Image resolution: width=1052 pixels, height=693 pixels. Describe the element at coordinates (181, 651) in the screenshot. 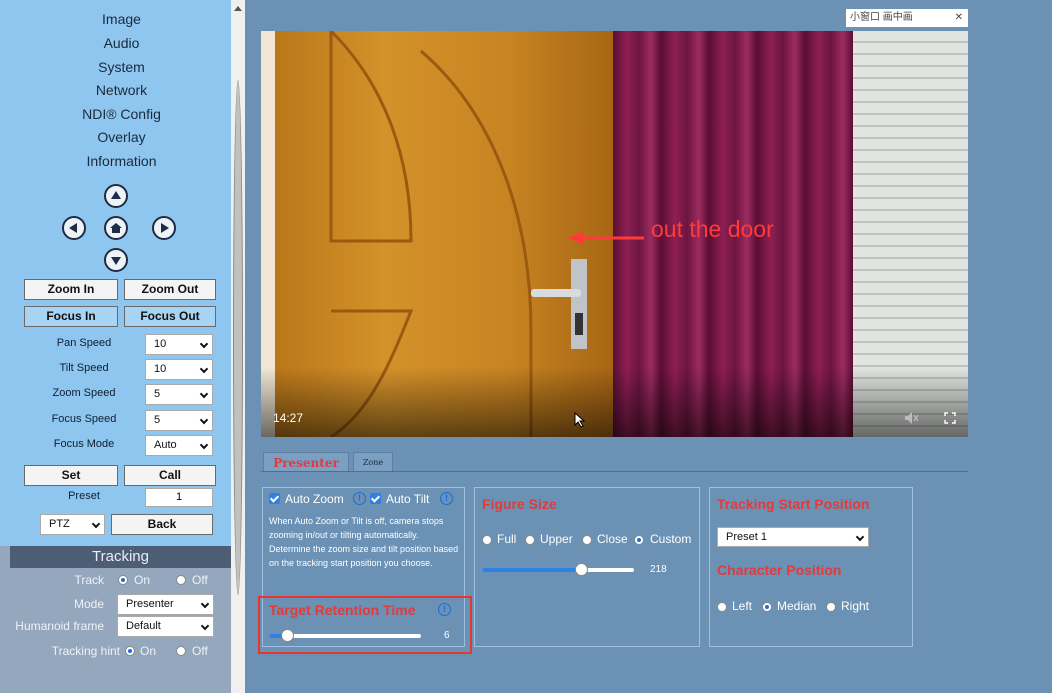

I see `tracking-hint-off-radio` at that location.